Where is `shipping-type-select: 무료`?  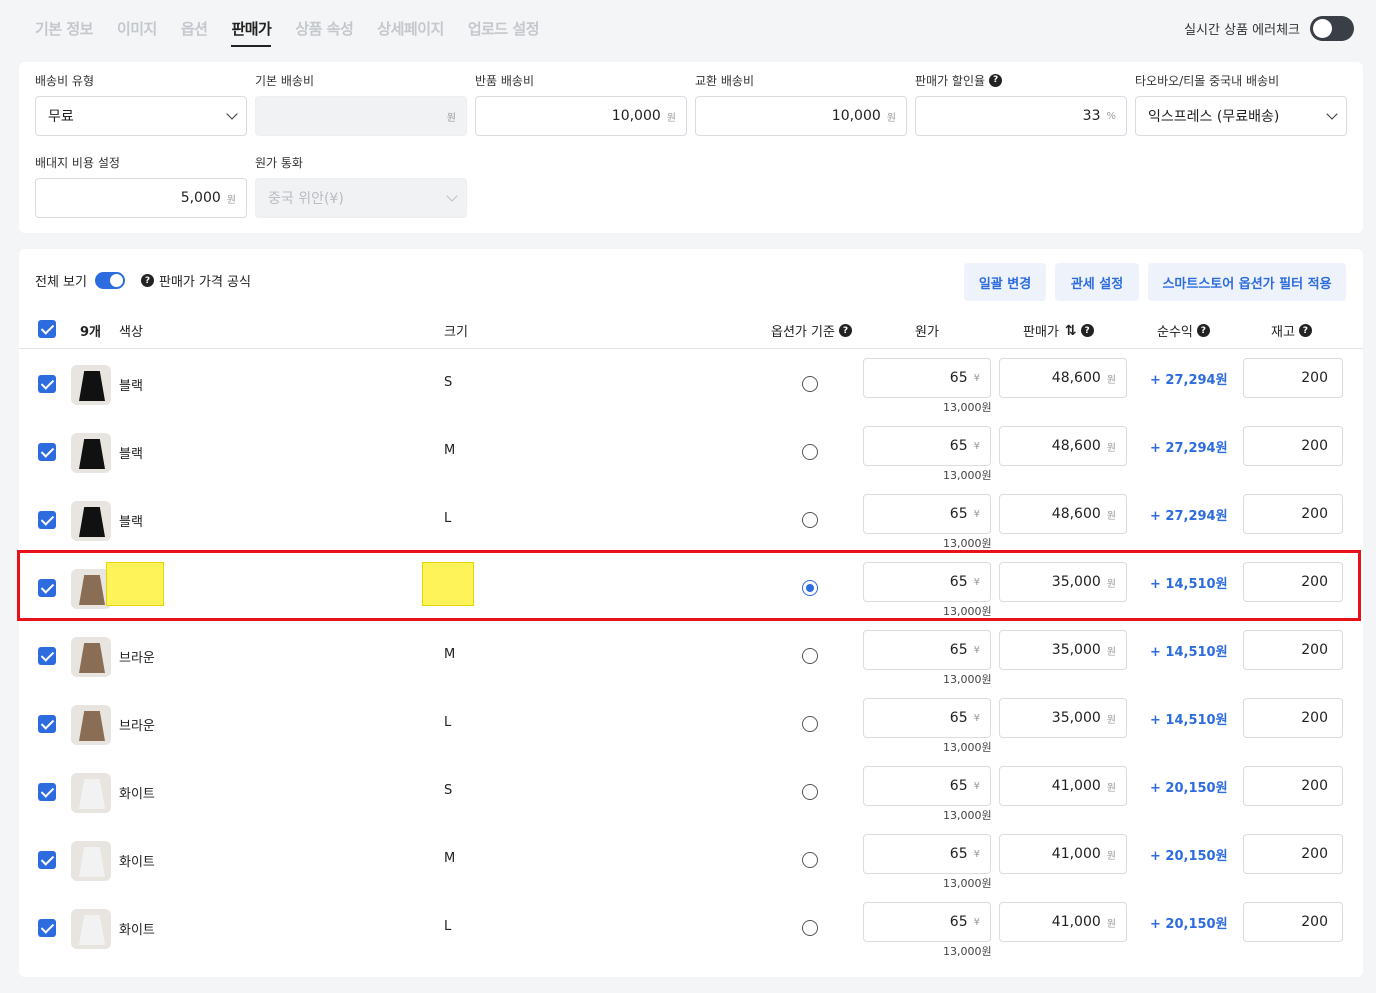 shipping-type-select: 무료 is located at coordinates (141, 116).